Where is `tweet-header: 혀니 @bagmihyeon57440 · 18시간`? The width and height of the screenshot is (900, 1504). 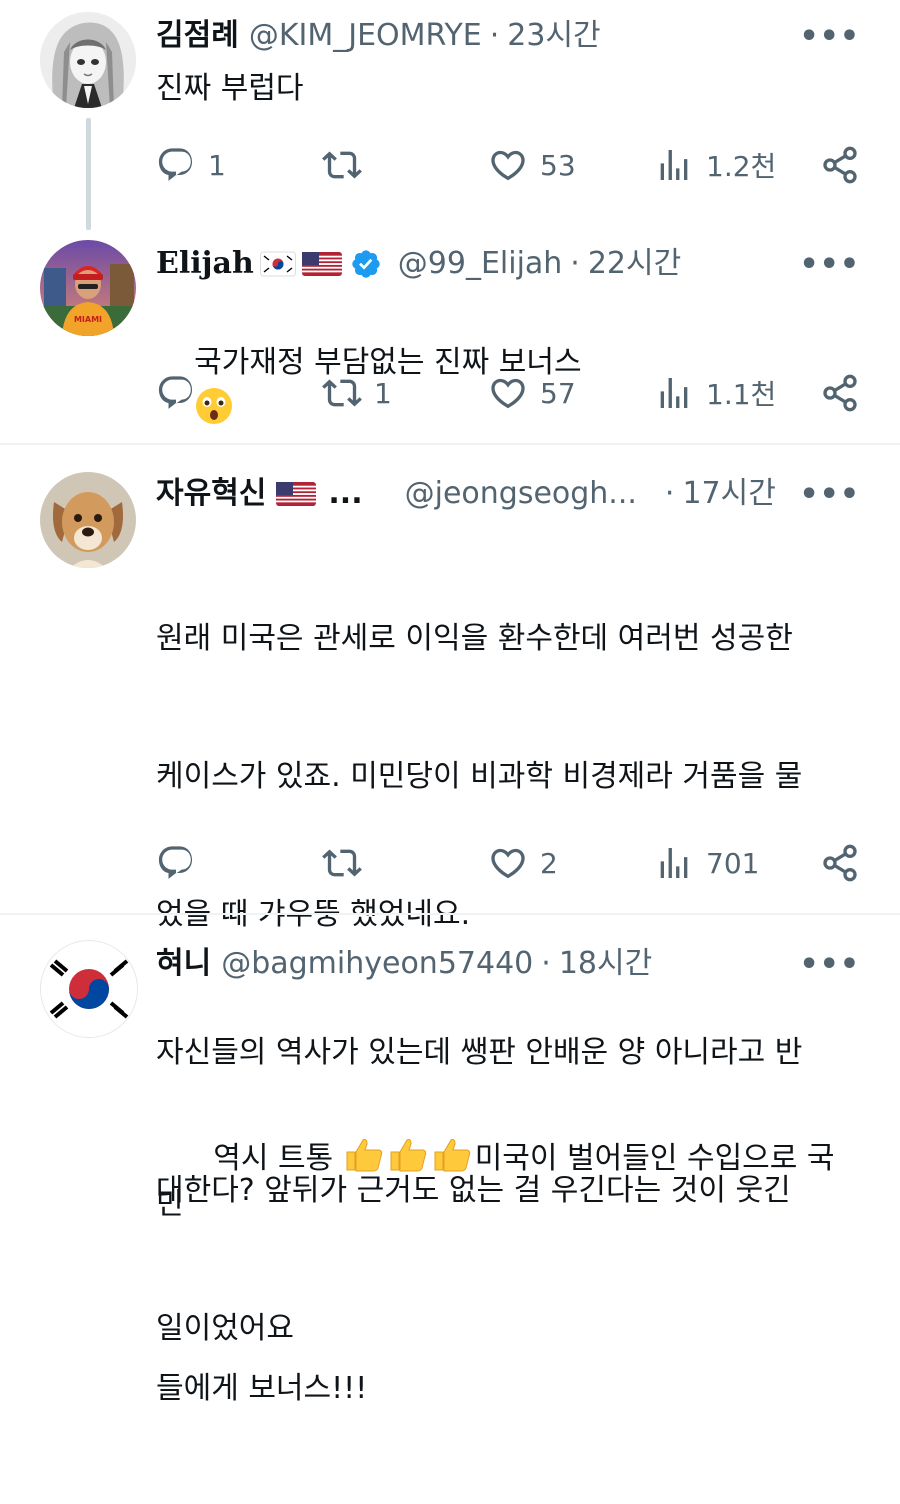
tweet-header: 혀니 @bagmihyeon57440 · 18시간 is located at coordinates (508, 964).